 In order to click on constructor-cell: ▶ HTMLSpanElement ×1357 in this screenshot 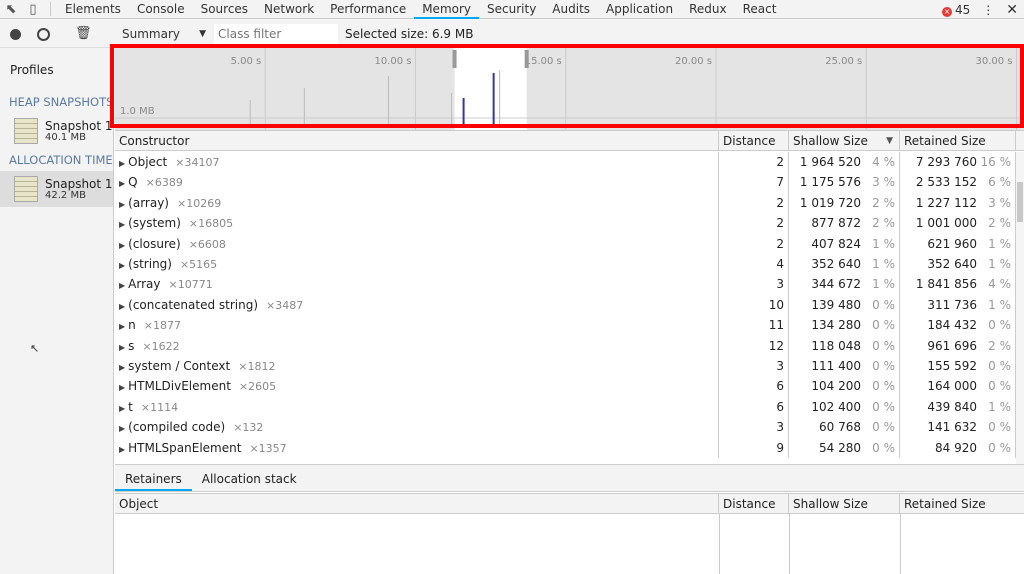, I will do `click(417, 447)`.